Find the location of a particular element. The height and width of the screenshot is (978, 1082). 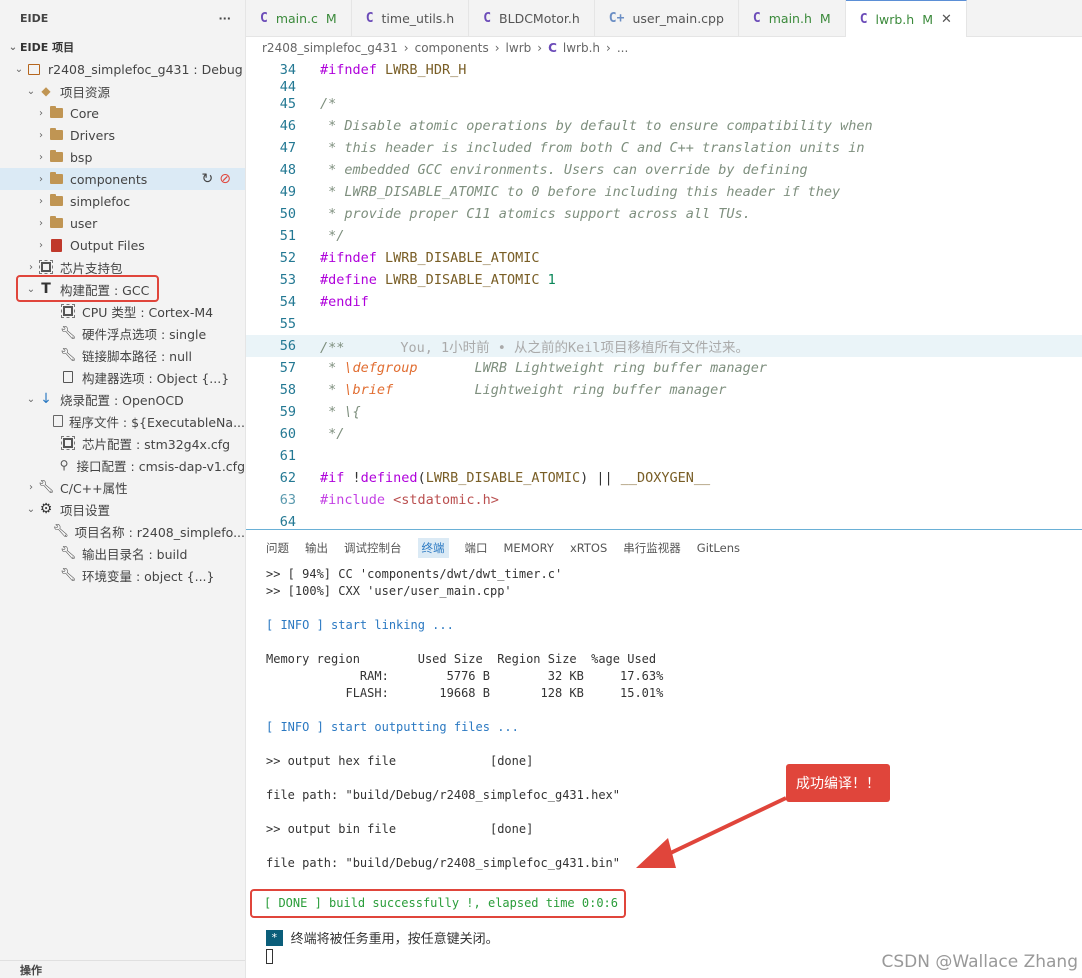

chip-icon is located at coordinates (68, 311).